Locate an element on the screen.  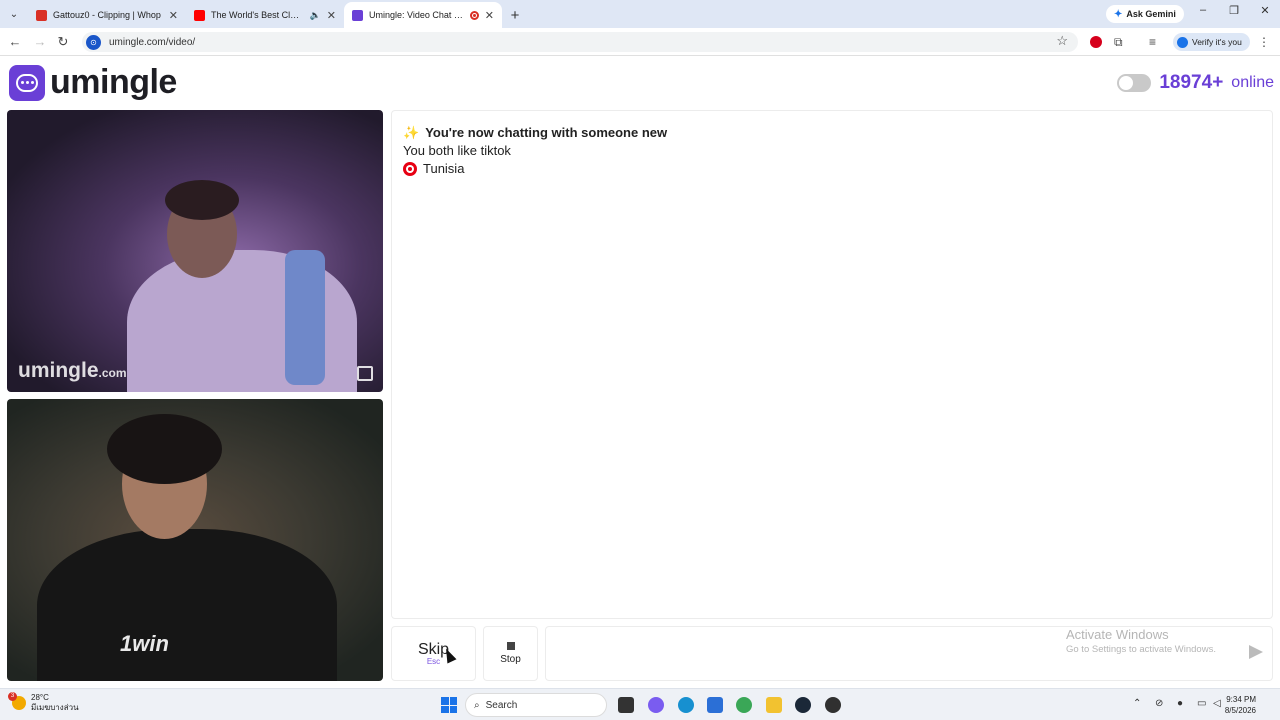
start-windows-icon is located at coordinates (449, 705).